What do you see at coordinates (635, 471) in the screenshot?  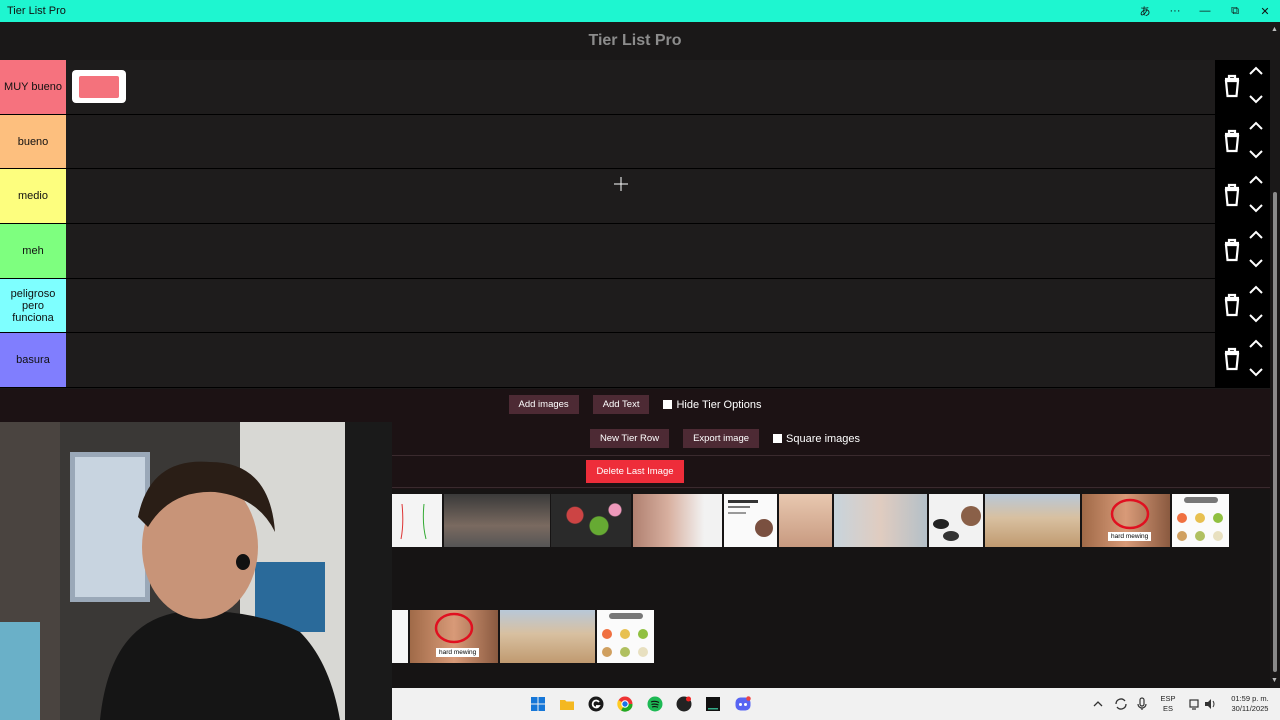 I see `delete-last-image-button: Delete Last Image` at bounding box center [635, 471].